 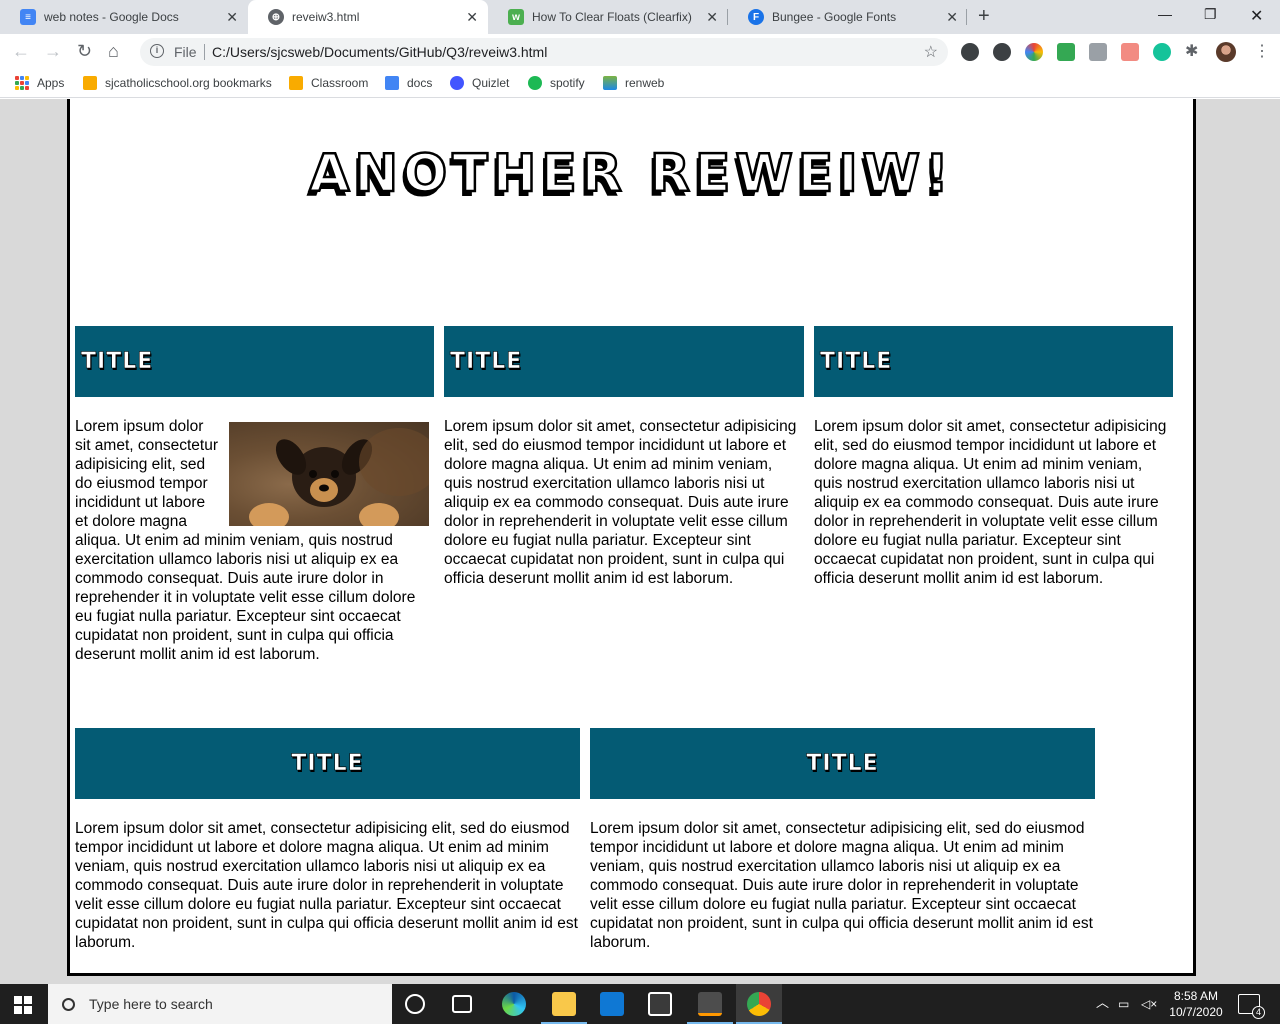 I want to click on tab-title: reveiw3.html, so click(x=326, y=17).